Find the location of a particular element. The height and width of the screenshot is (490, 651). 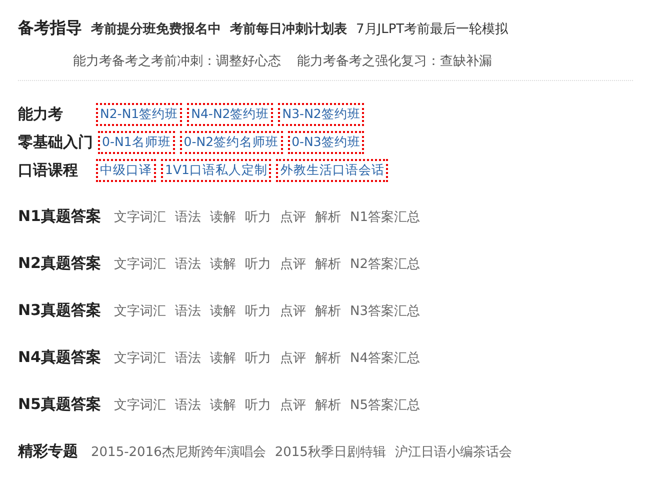

course-link: 0-N1名师班 is located at coordinates (136, 142).